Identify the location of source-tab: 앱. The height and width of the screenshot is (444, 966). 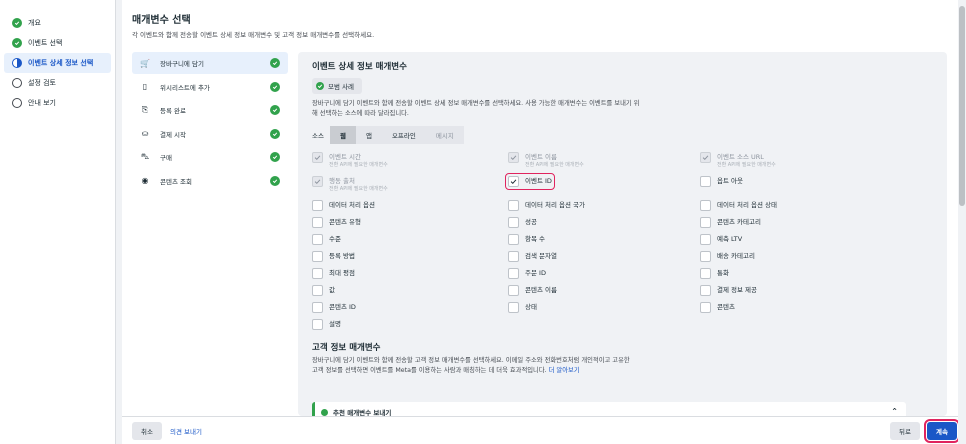
(368, 135).